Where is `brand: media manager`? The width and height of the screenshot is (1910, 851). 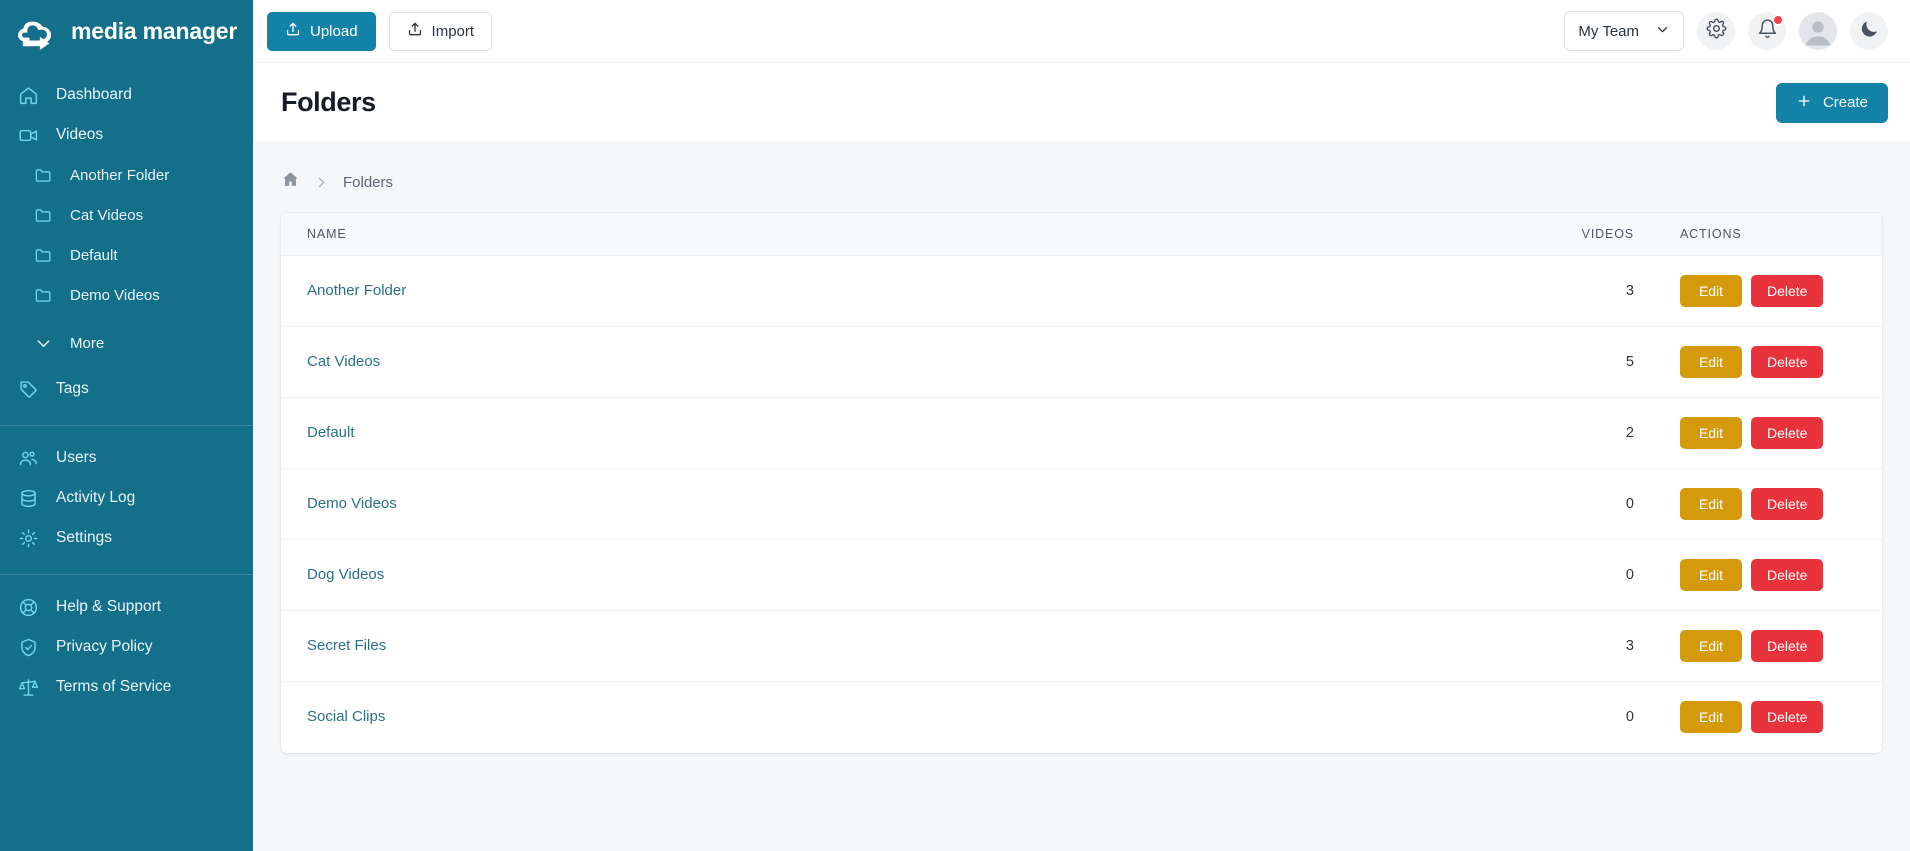
brand: media manager is located at coordinates (126, 31).